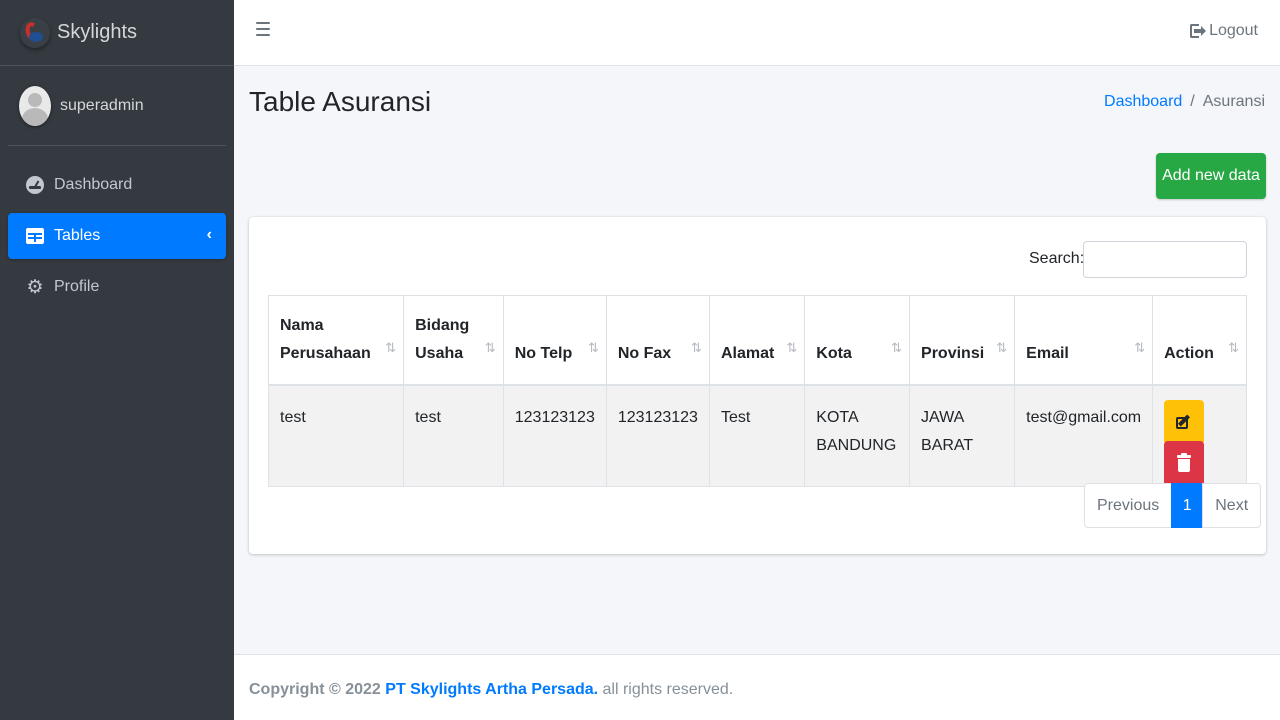 The image size is (1280, 720). Describe the element at coordinates (747, 353) in the screenshot. I see `column-header-label: Alamat` at that location.